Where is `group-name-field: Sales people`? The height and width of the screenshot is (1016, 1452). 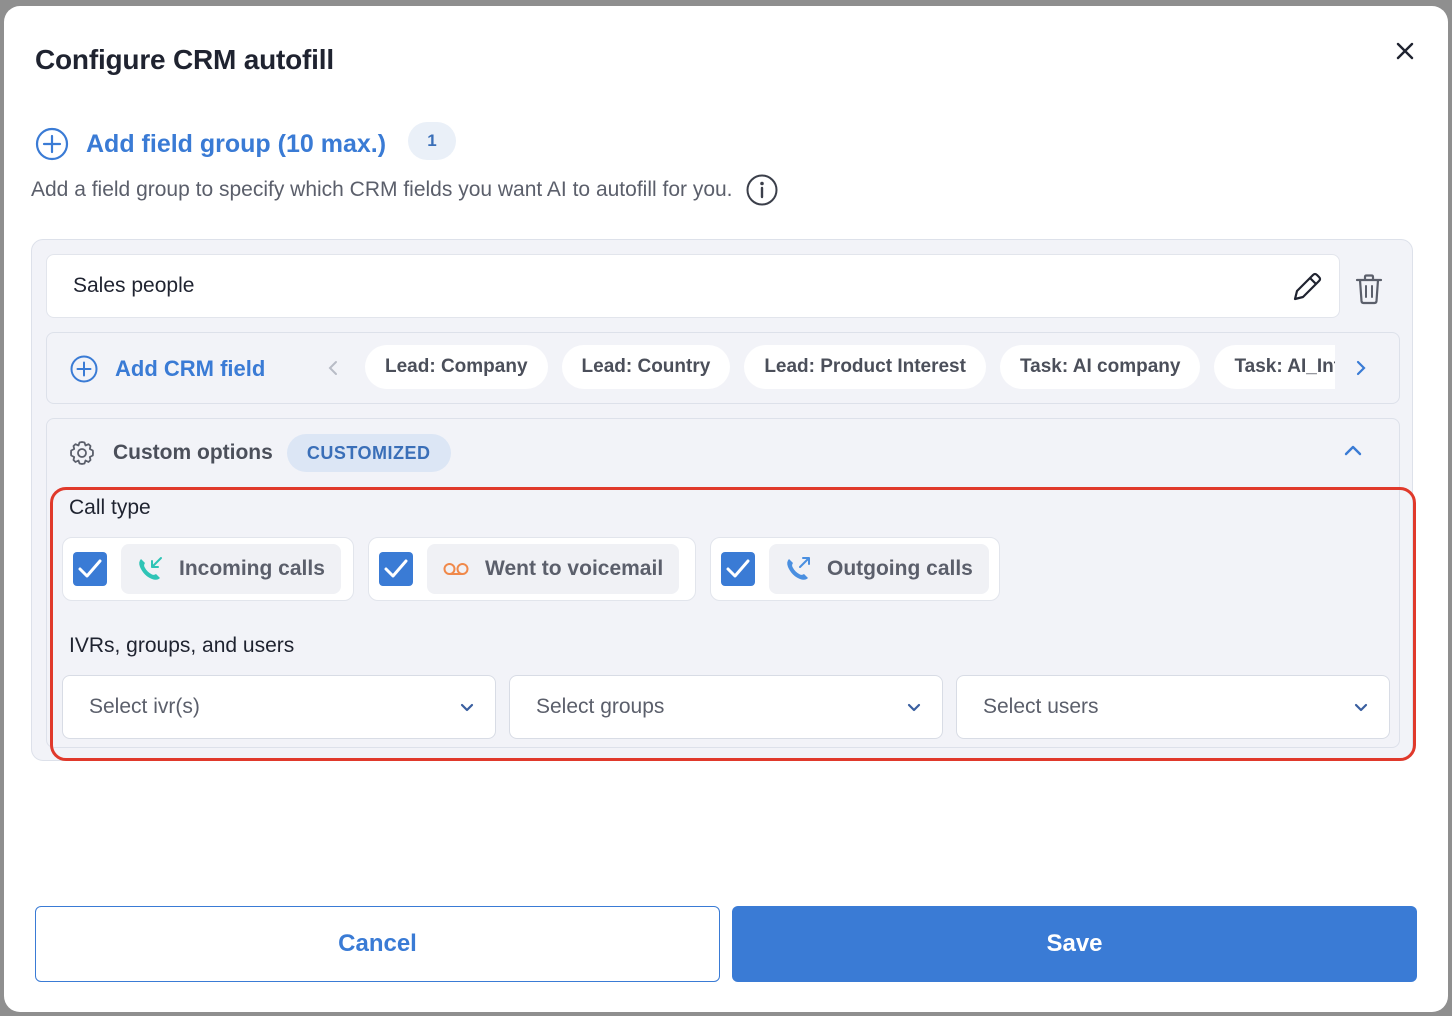
group-name-field: Sales people is located at coordinates (693, 286).